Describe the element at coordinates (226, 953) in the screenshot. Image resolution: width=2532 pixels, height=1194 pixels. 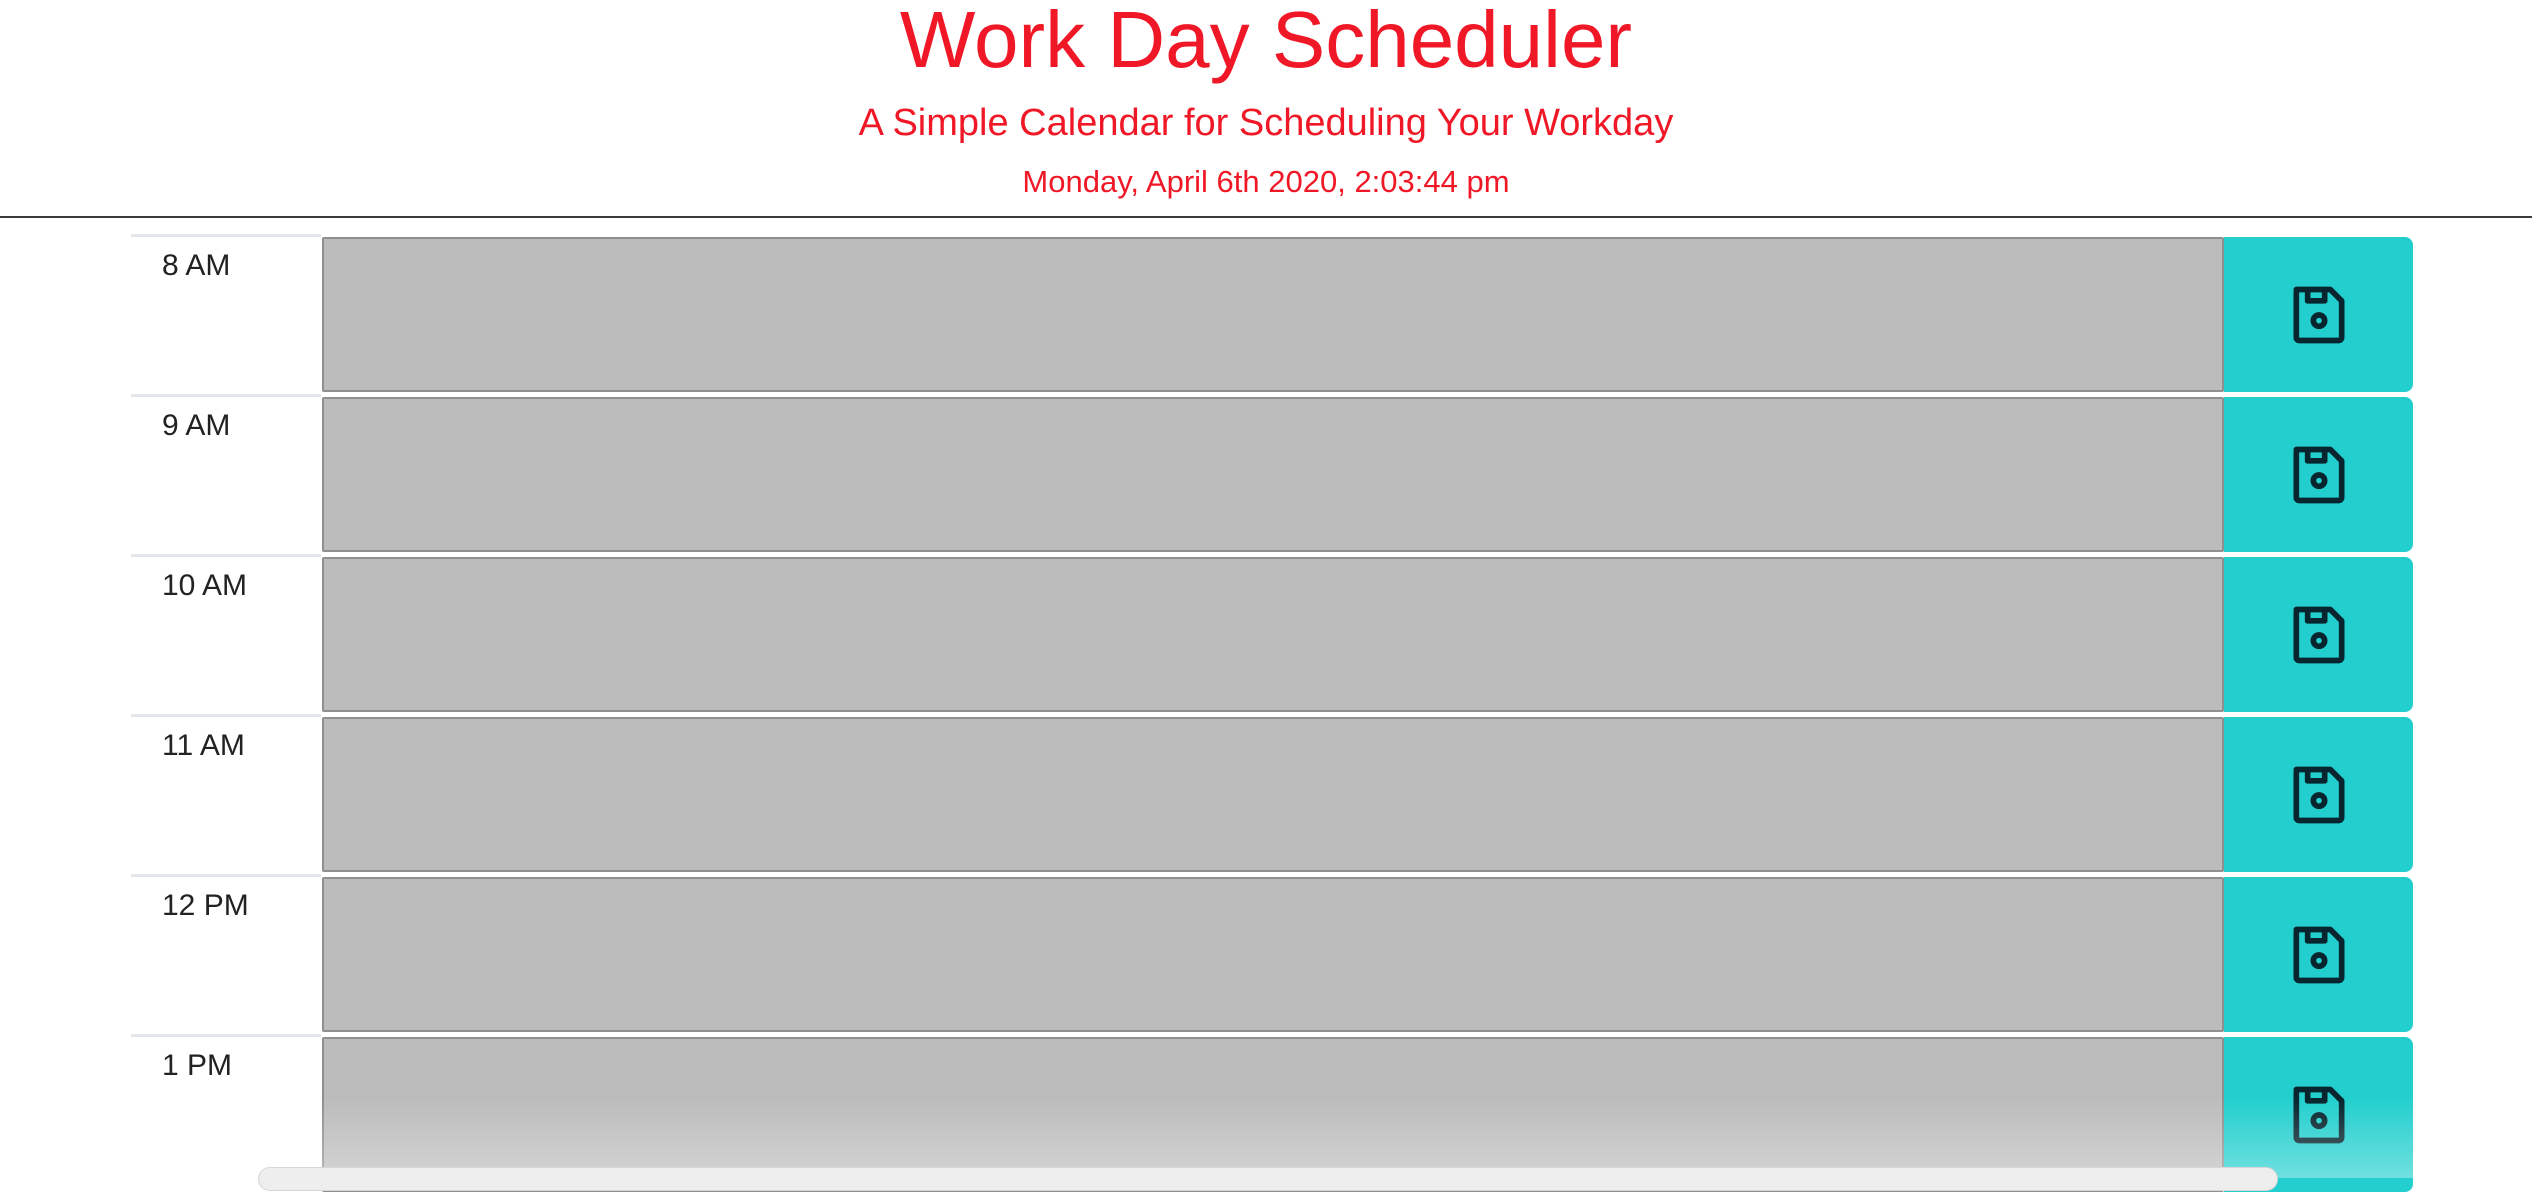
I see `hour-label: 12 PM` at that location.